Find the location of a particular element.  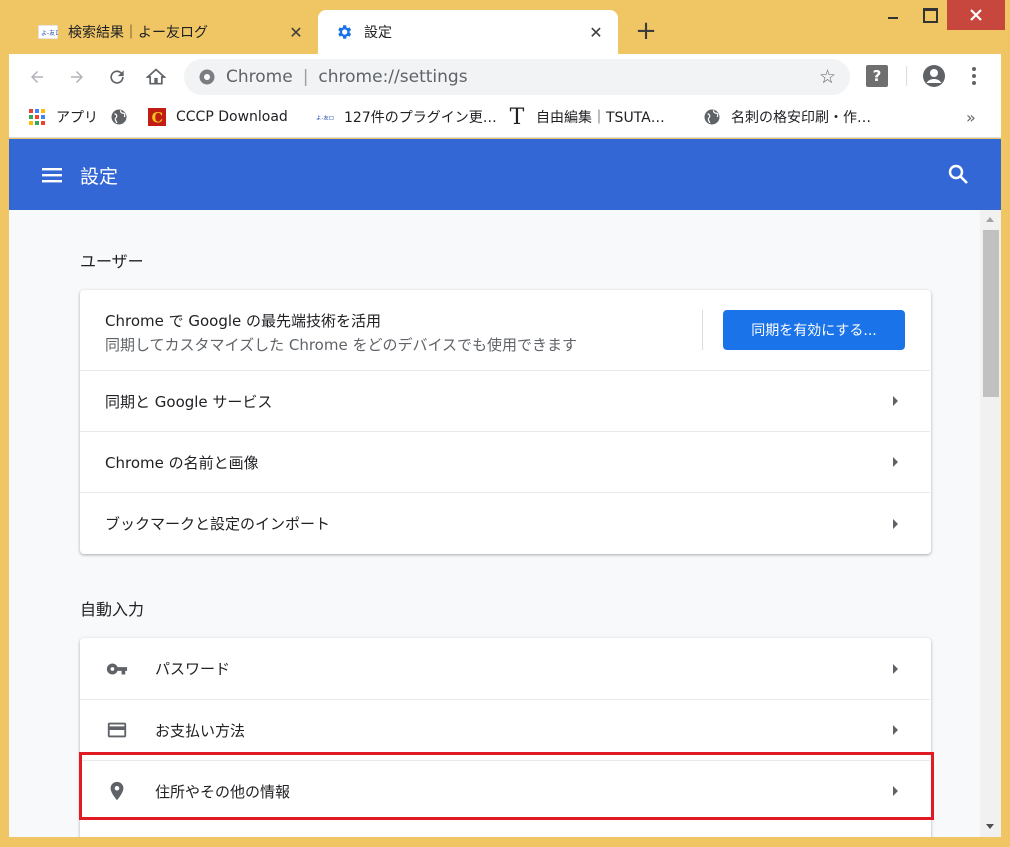

row-label: お支払い方法 is located at coordinates (200, 730).